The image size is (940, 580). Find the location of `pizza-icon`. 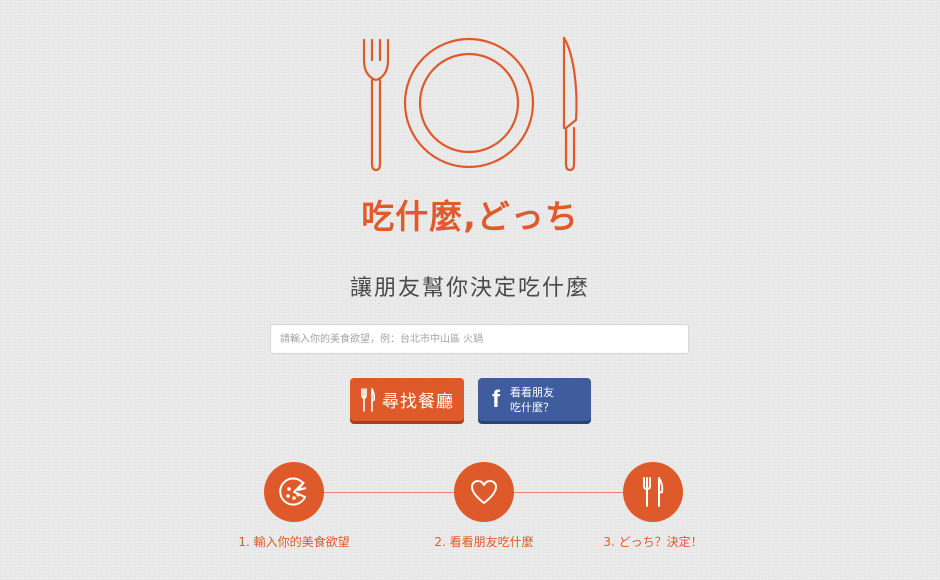

pizza-icon is located at coordinates (293, 491).